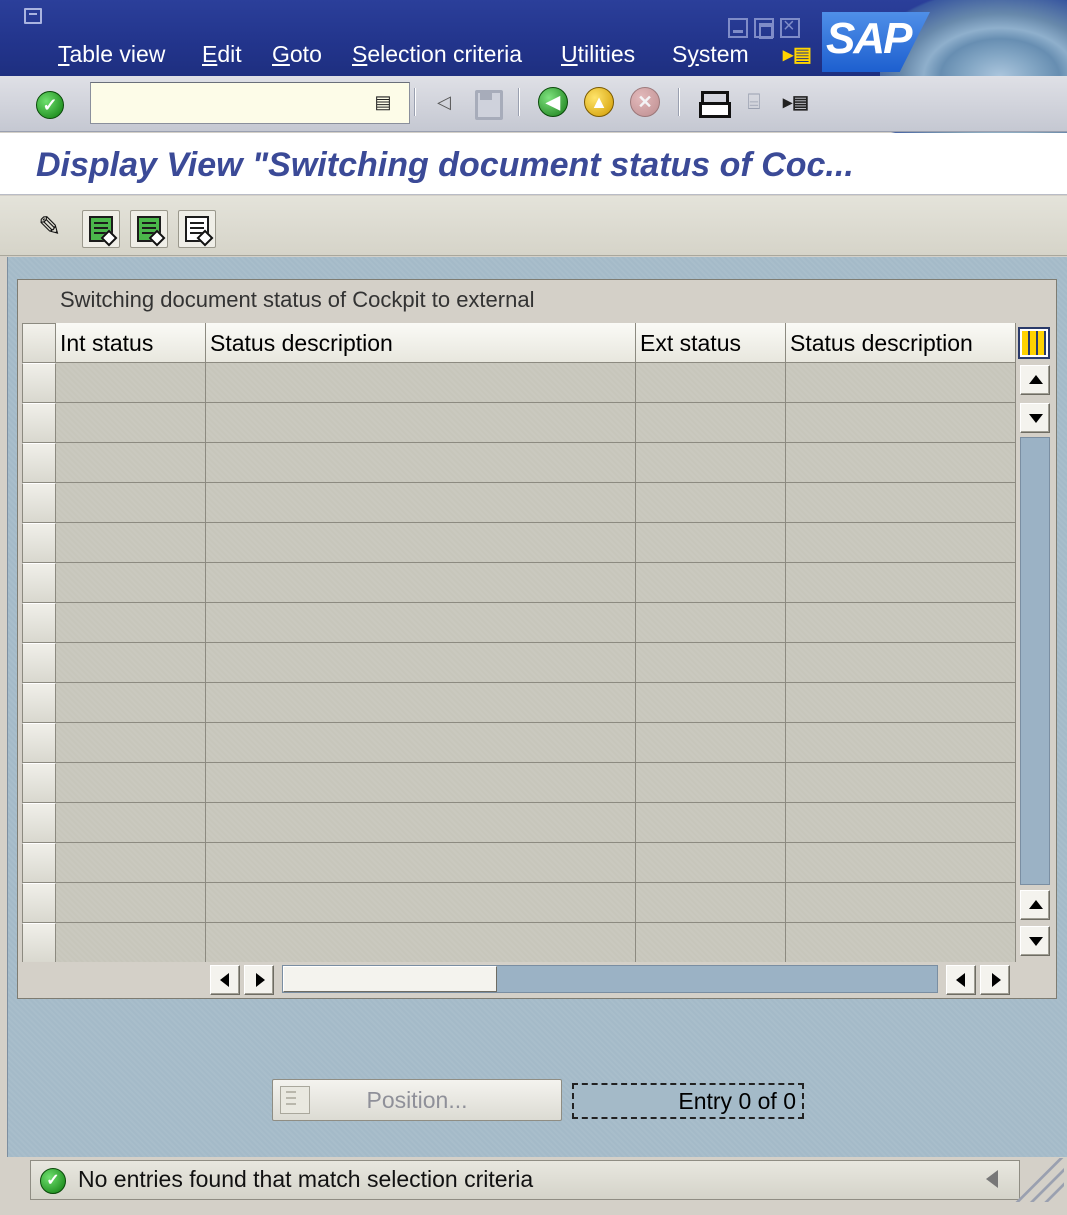 The height and width of the screenshot is (1215, 1067). What do you see at coordinates (1035, 380) in the screenshot?
I see `scroll-up-button` at bounding box center [1035, 380].